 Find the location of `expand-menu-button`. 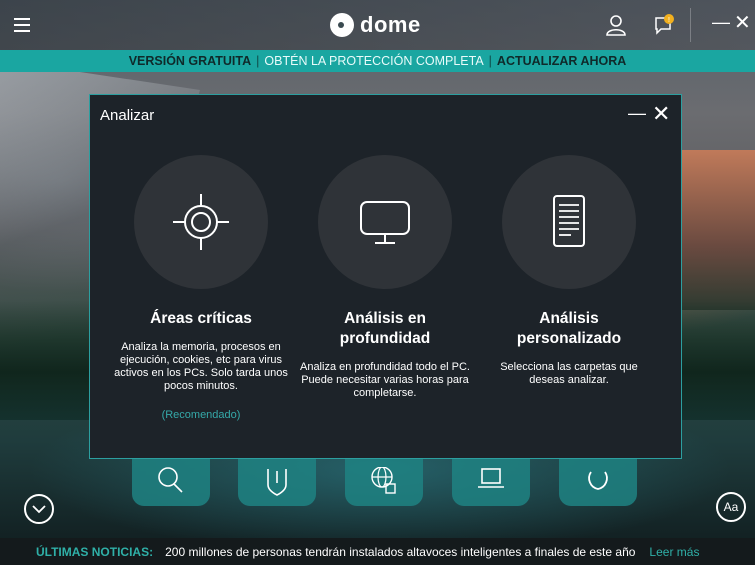

expand-menu-button is located at coordinates (39, 509).